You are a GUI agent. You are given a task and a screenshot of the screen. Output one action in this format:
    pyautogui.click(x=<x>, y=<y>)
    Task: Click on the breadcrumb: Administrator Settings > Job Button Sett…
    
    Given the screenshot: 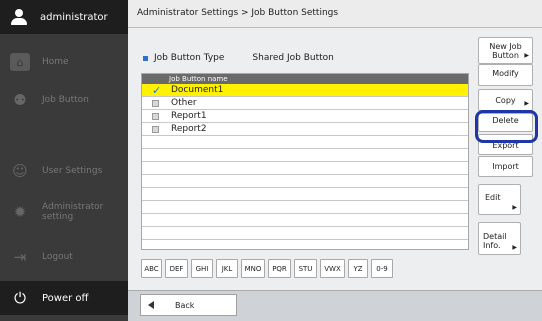 What is the action you would take?
    pyautogui.click(x=335, y=14)
    